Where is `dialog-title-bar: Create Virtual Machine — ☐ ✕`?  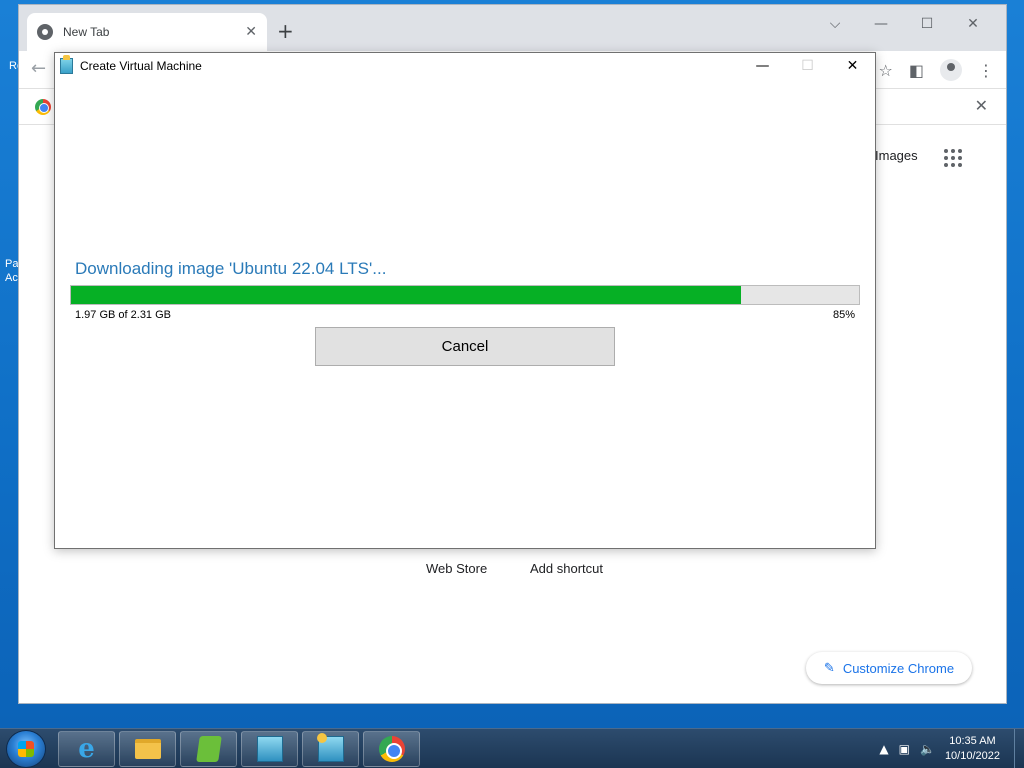
dialog-title-bar: Create Virtual Machine — ☐ ✕ is located at coordinates (465, 67).